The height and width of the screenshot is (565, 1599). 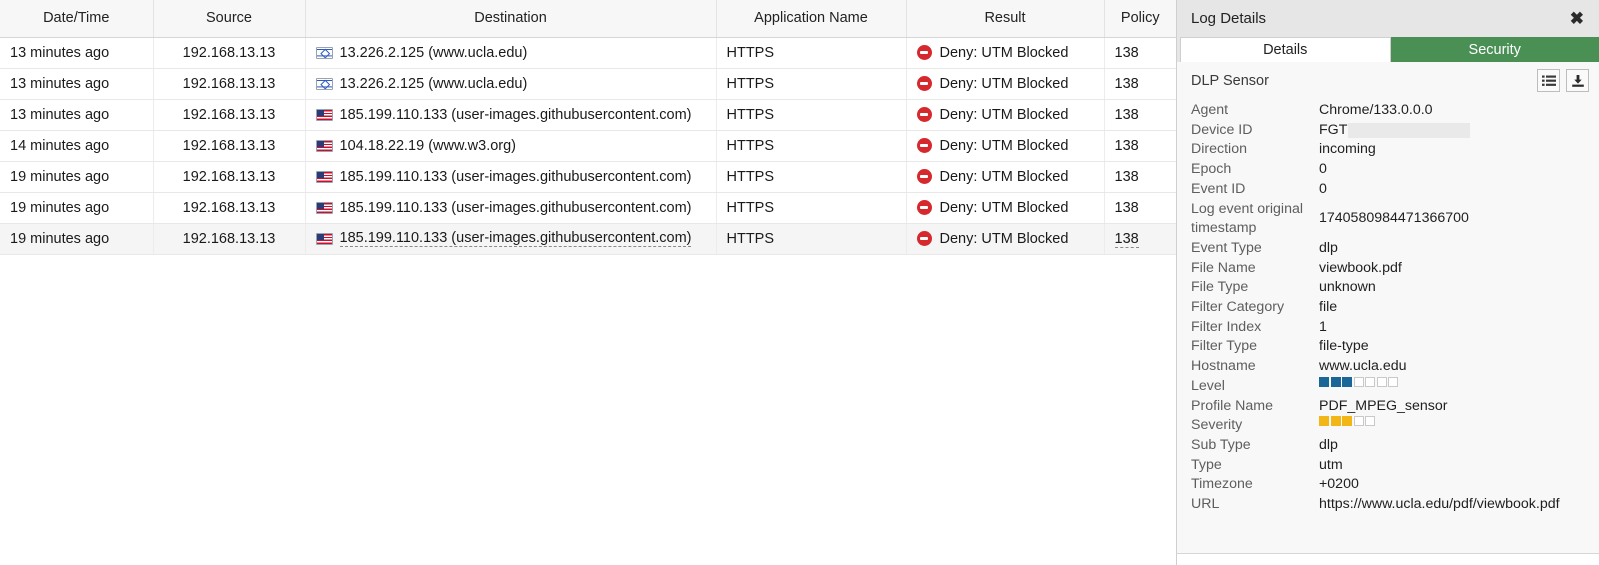 I want to click on download-icon, so click(x=1577, y=80).